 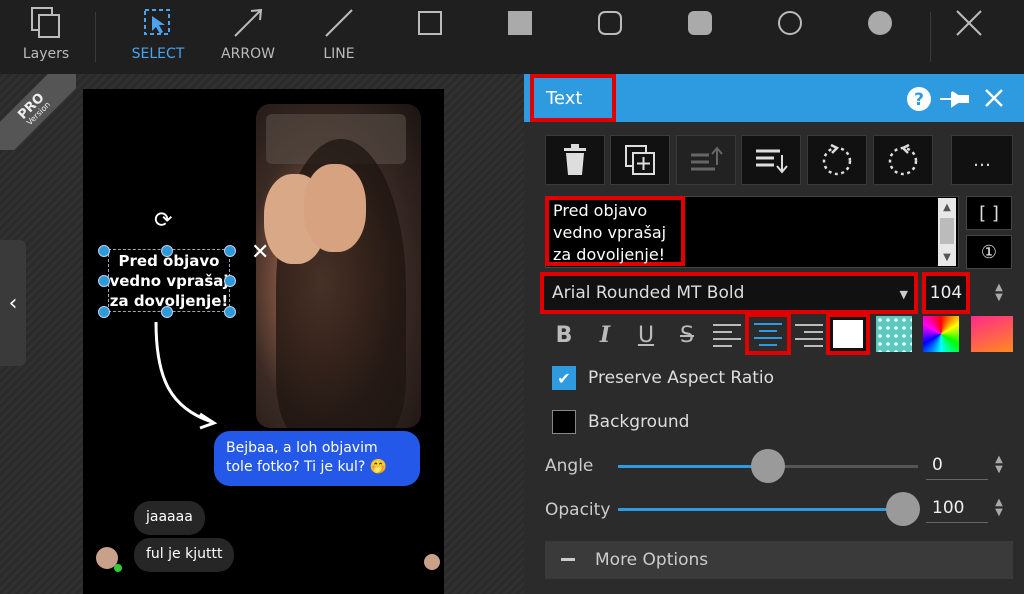 I want to click on close-icon, so click(x=969, y=23).